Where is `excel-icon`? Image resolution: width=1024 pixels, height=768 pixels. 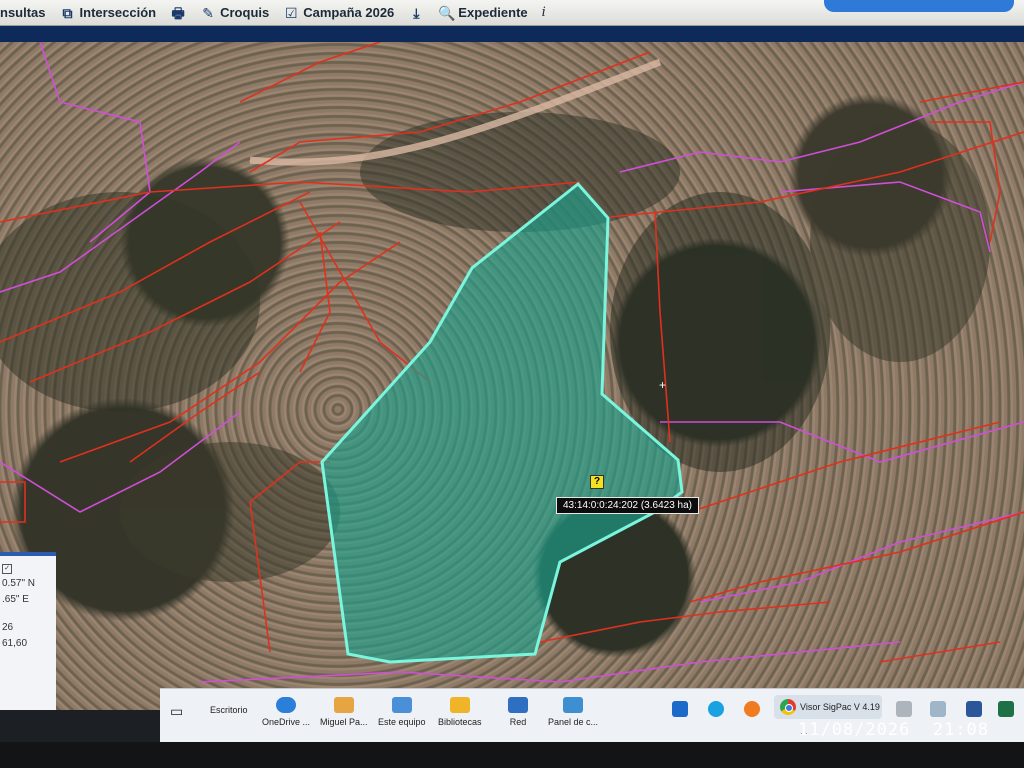
excel-icon is located at coordinates (1006, 709).